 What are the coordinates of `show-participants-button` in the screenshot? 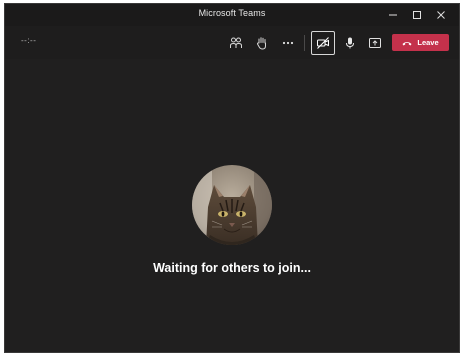 It's located at (236, 43).